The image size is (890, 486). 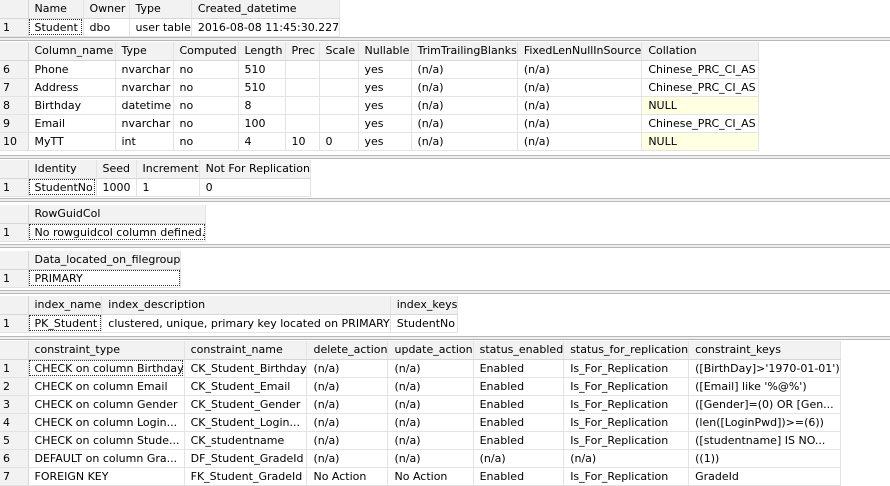 What do you see at coordinates (764, 476) in the screenshot?
I see `grid-cell: GradeId` at bounding box center [764, 476].